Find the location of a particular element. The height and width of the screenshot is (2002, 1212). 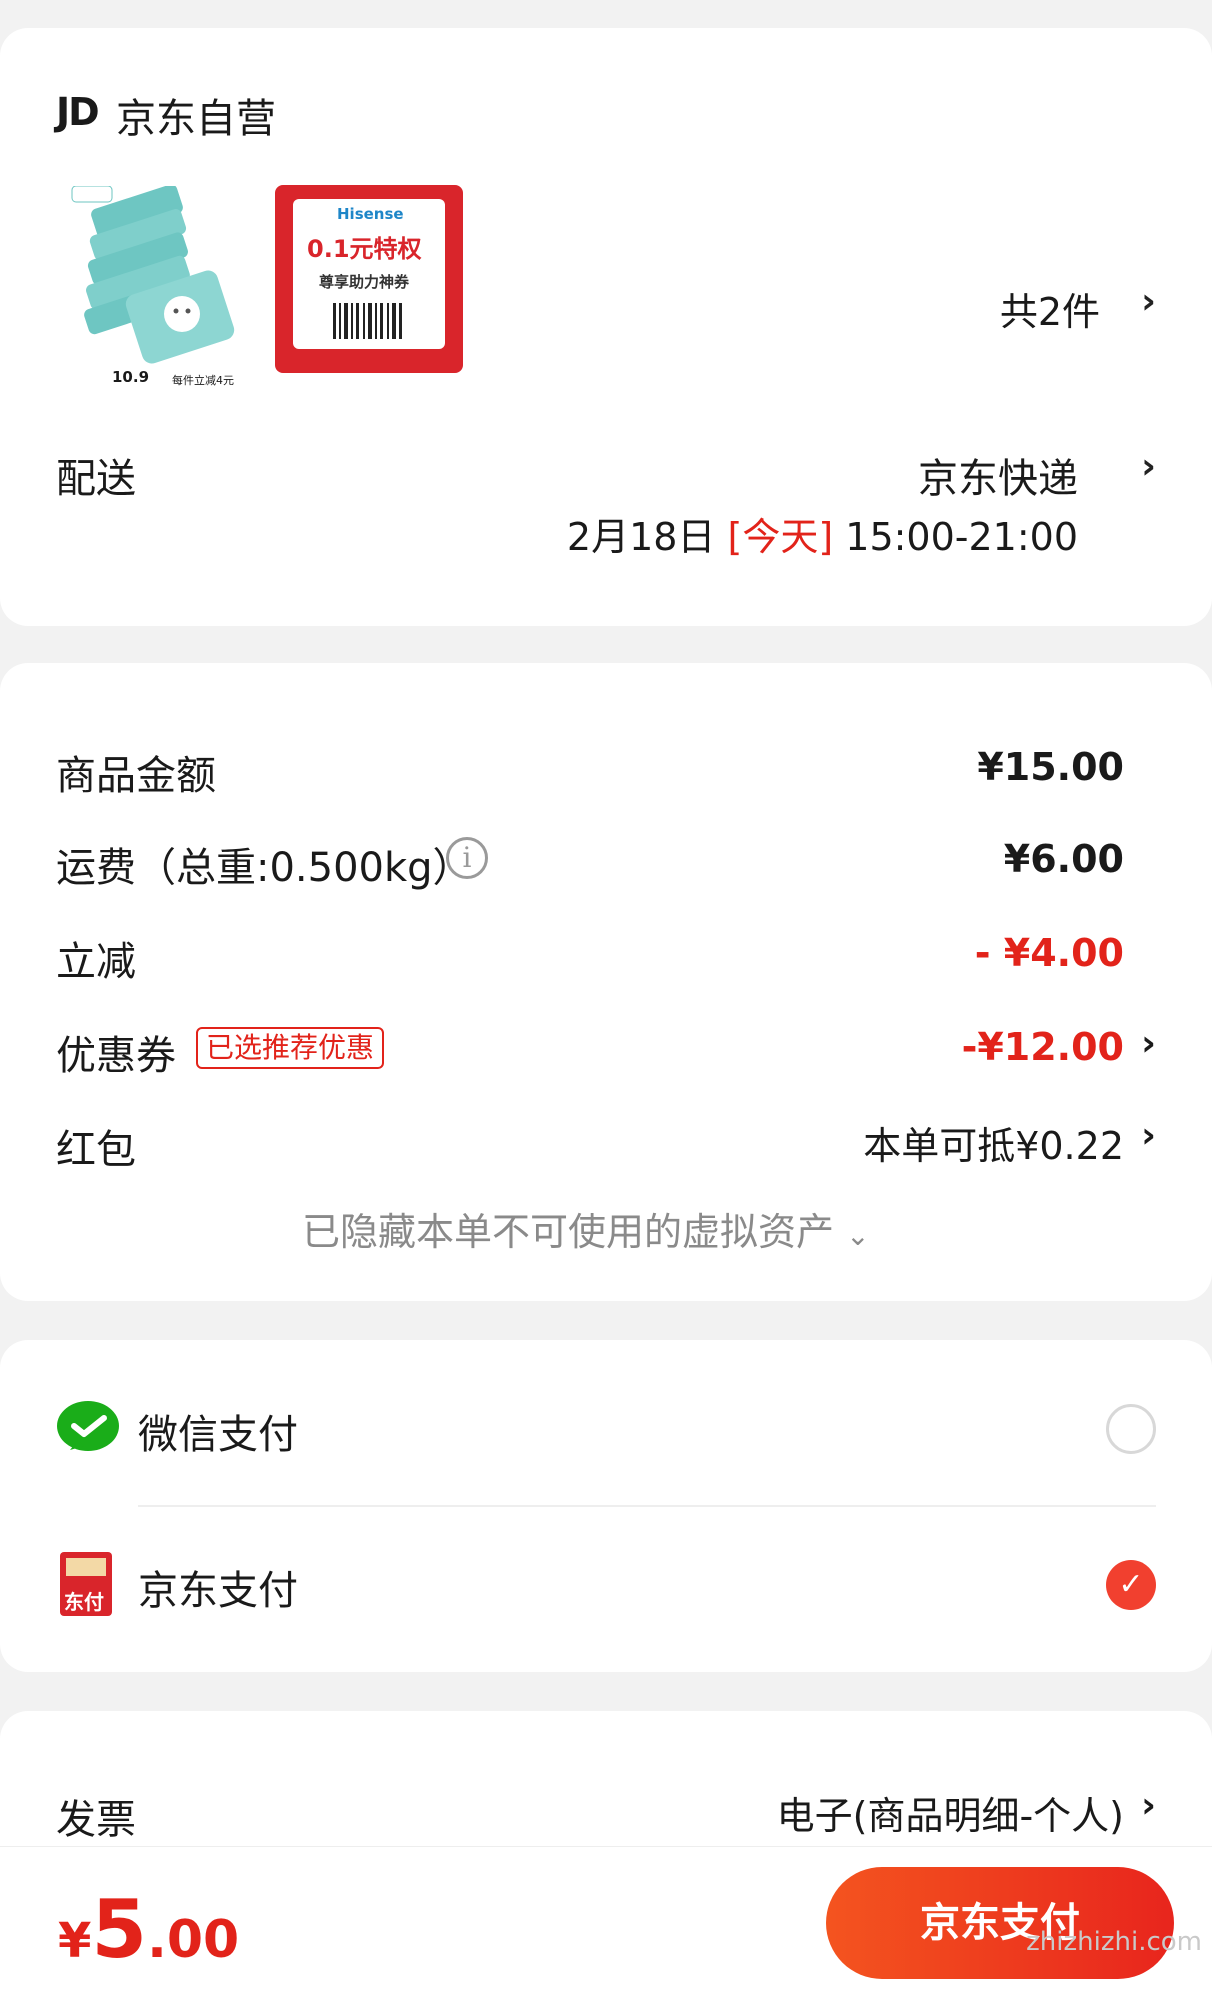

coupon-card: Hisense 0.1元特权 尊享助力神券 is located at coordinates (369, 274).